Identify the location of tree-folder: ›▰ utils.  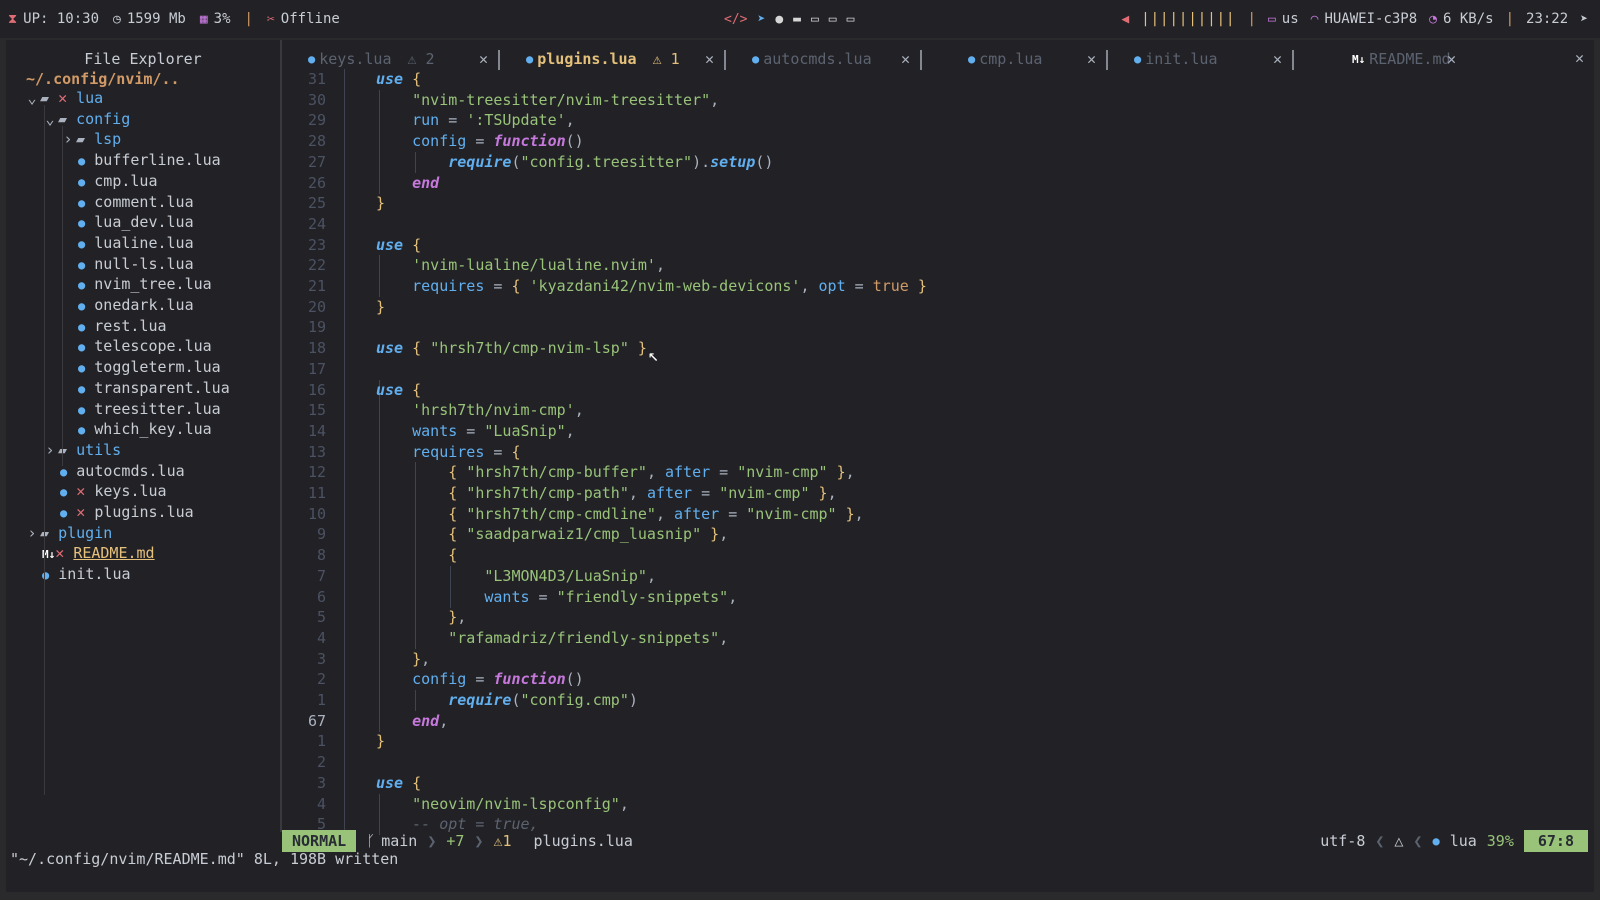
(81, 450).